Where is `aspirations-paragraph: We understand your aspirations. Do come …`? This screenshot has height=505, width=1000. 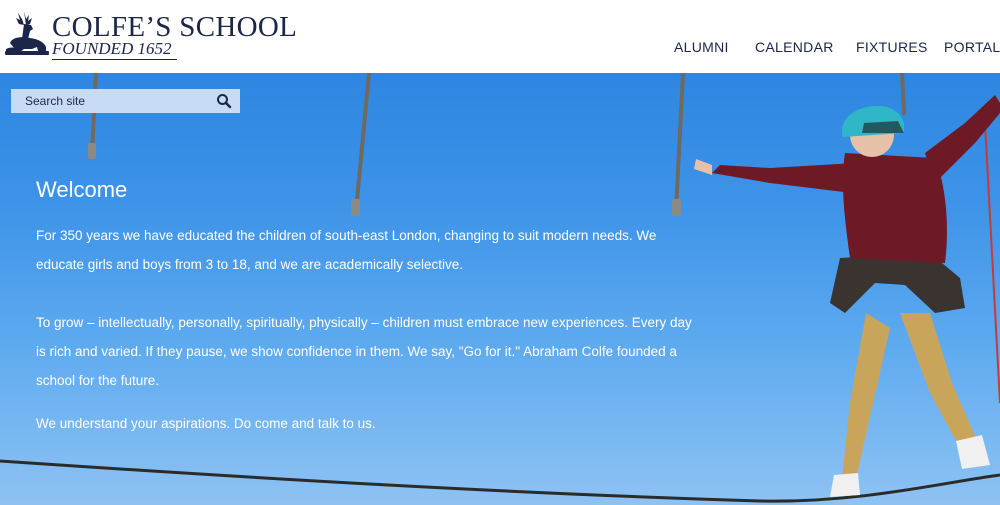 aspirations-paragraph: We understand your aspirations. Do come … is located at coordinates (206, 423).